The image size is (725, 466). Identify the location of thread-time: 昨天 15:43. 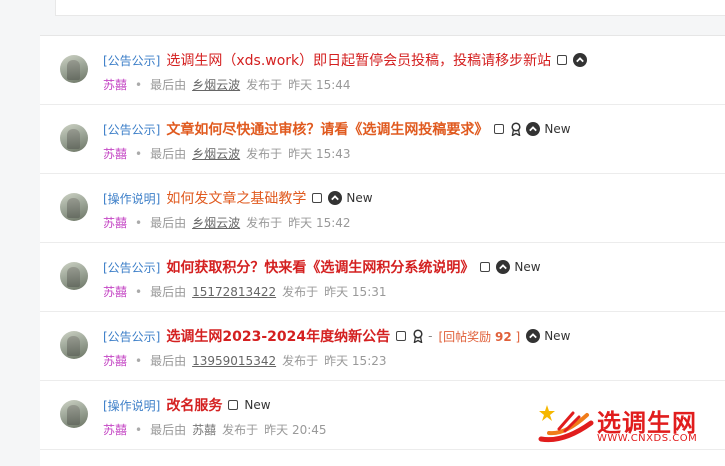
(319, 154).